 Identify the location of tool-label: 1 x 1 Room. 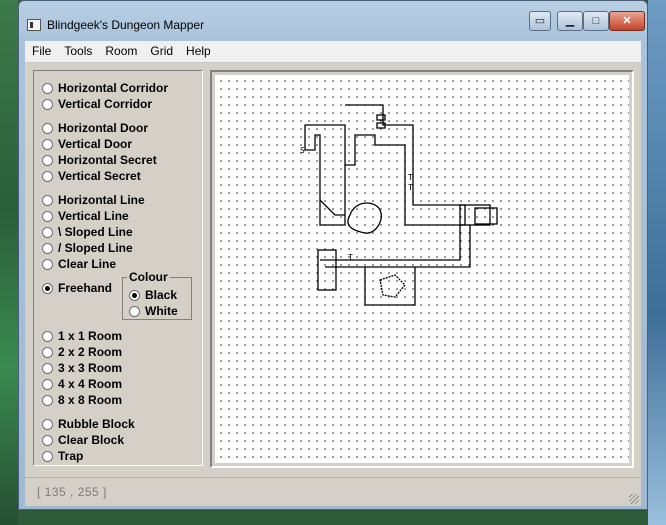
(90, 336).